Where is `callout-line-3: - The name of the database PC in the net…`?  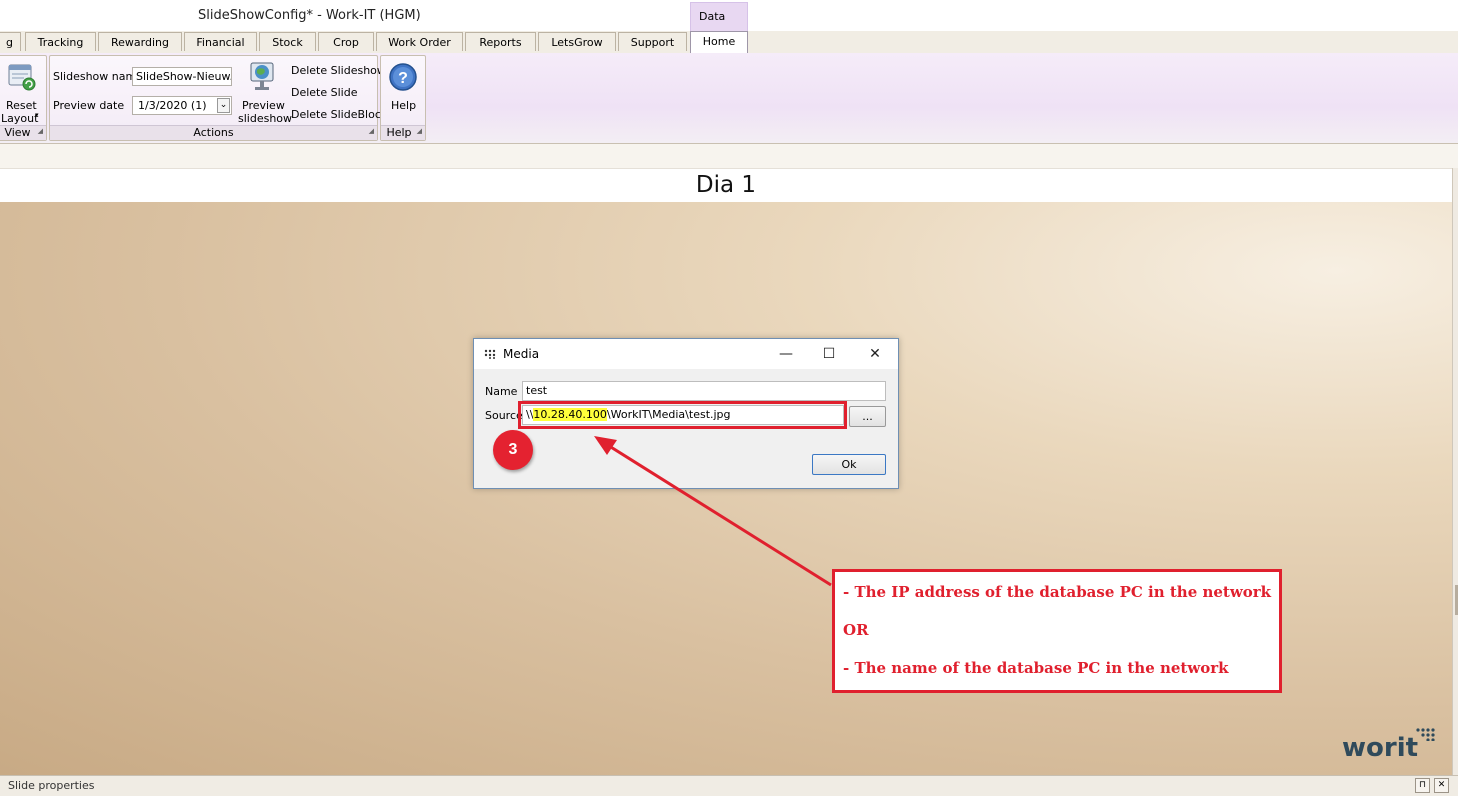
callout-line-3: - The name of the database PC in the net… is located at coordinates (1036, 668).